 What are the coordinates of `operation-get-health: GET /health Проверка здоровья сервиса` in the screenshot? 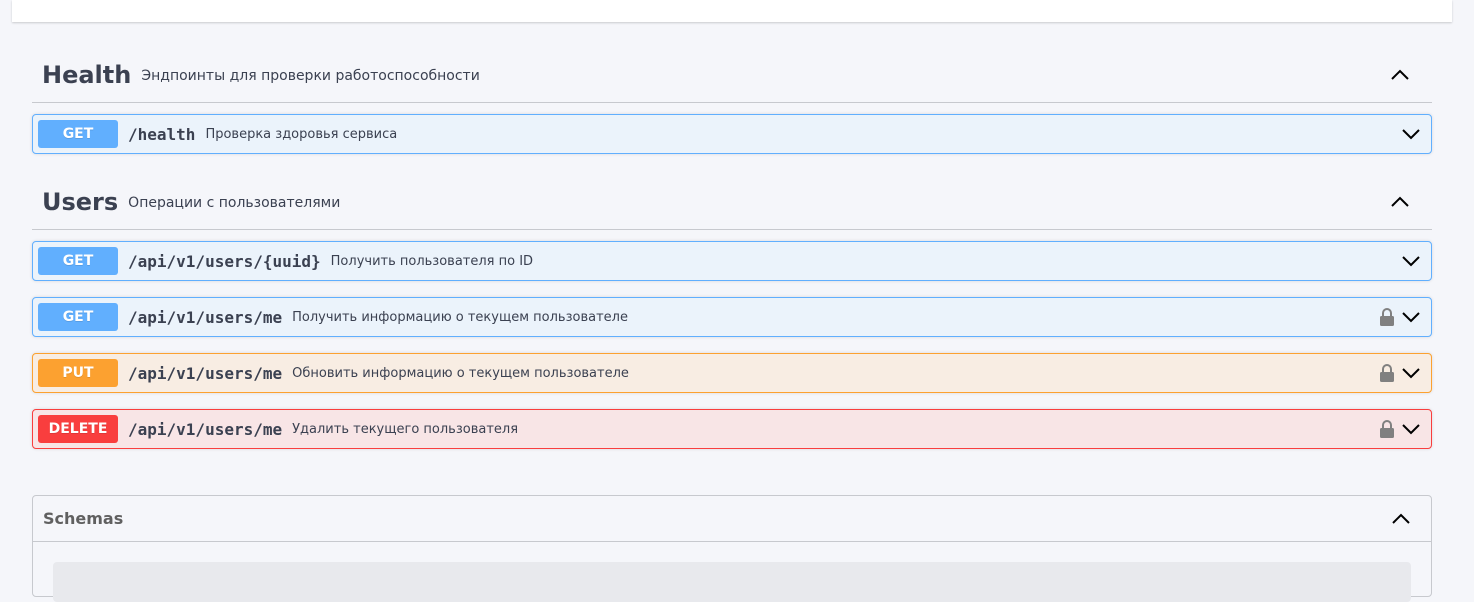 It's located at (732, 134).